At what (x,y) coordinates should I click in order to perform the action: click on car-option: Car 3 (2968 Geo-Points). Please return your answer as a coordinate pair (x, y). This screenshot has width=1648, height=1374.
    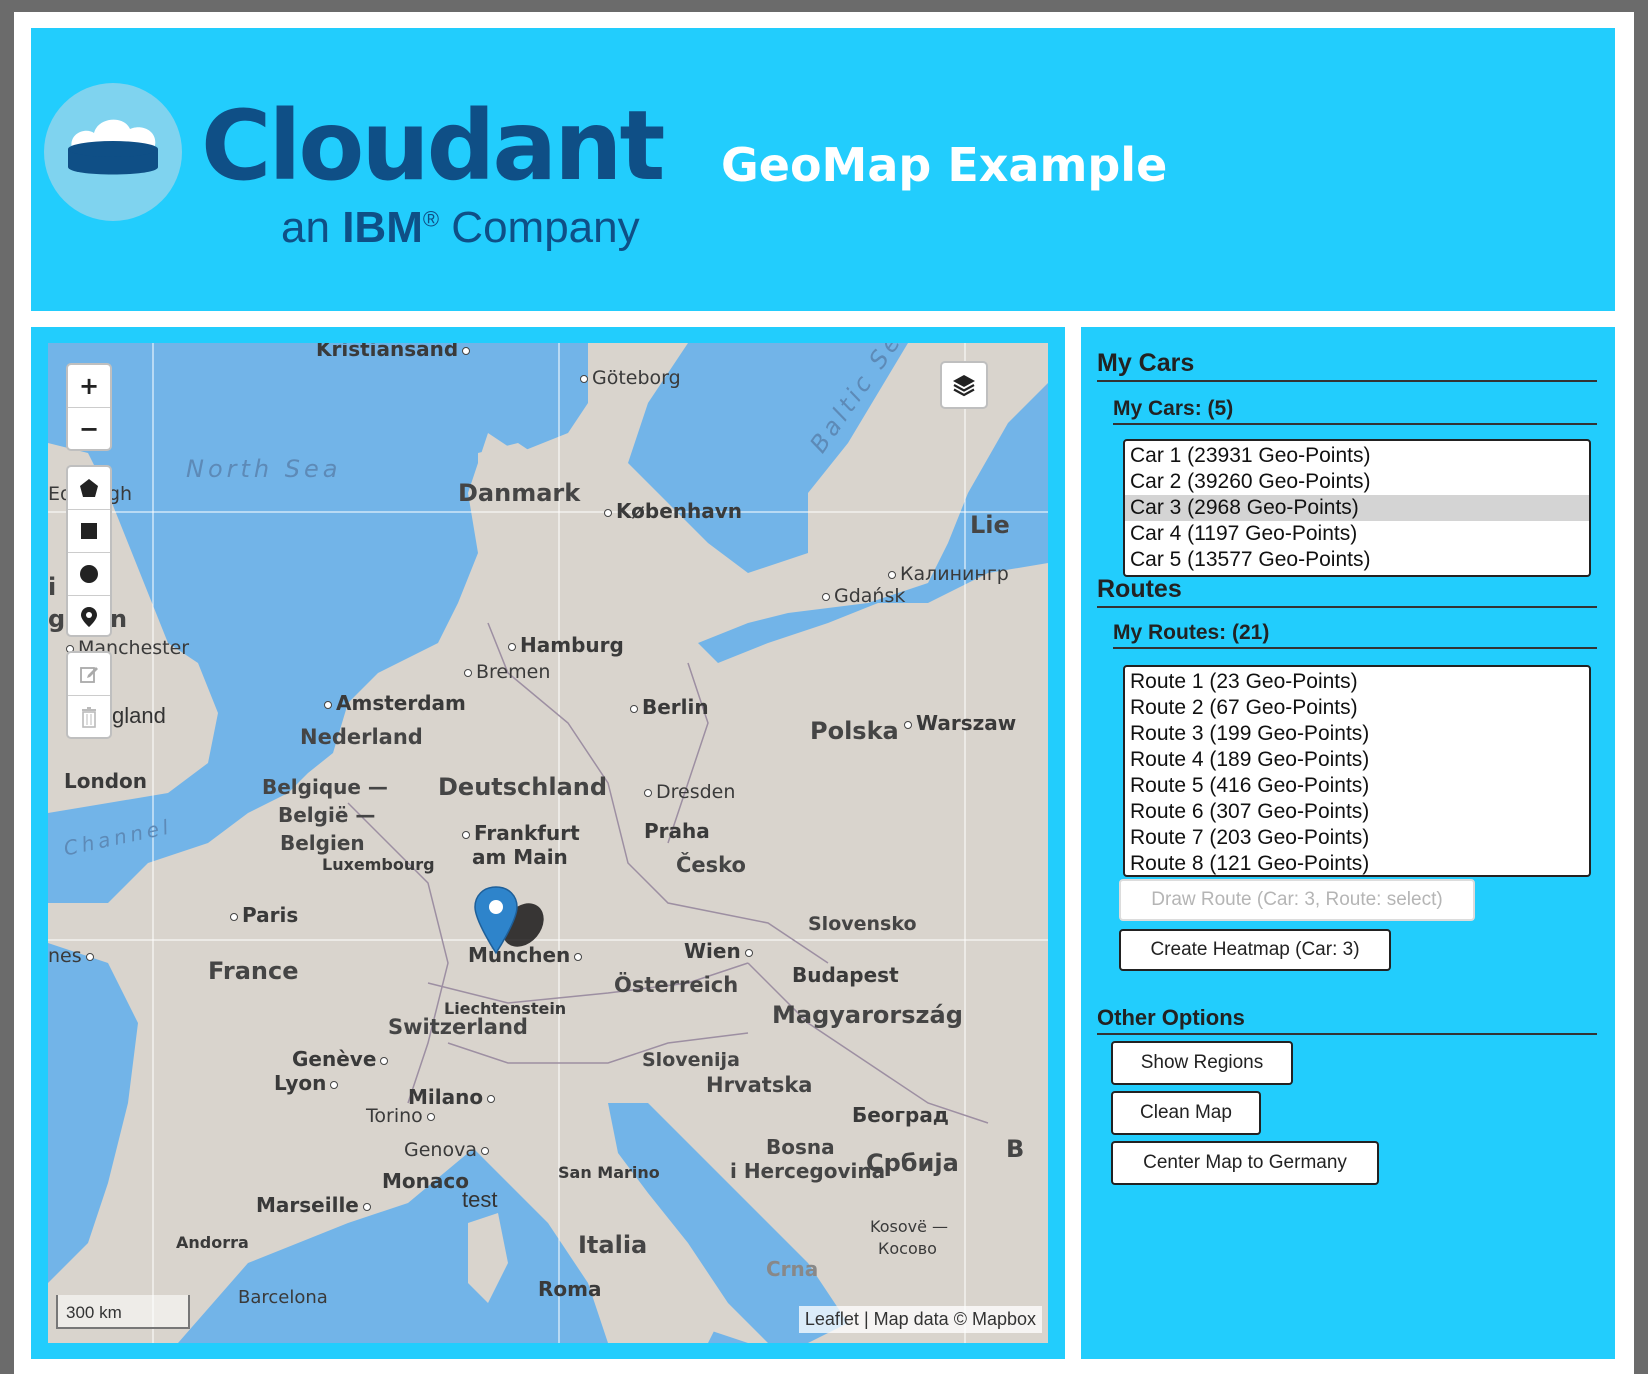
    Looking at the image, I should click on (1357, 508).